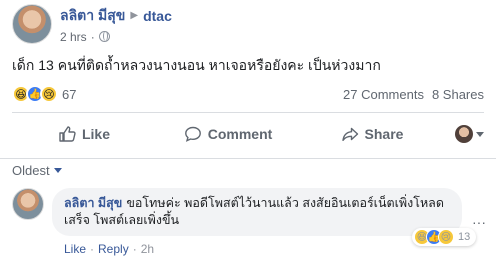 This screenshot has height=261, width=496. I want to click on post-as-selector, so click(464, 134).